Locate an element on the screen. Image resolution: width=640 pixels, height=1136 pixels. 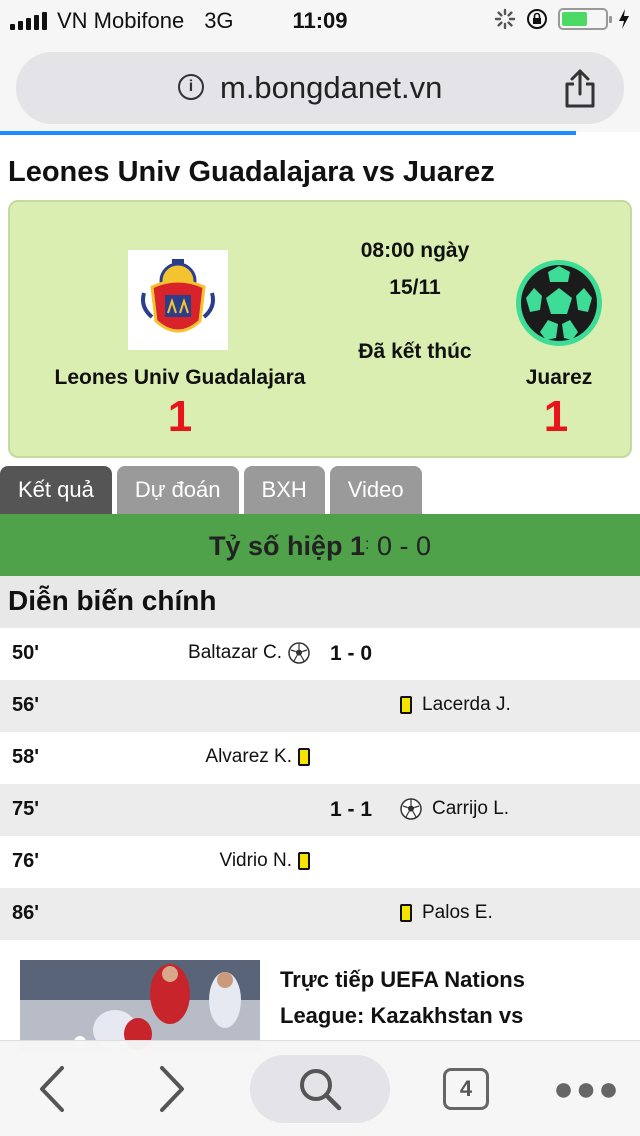
browser-toolbar: 4 ●●● is located at coordinates (320, 1088).